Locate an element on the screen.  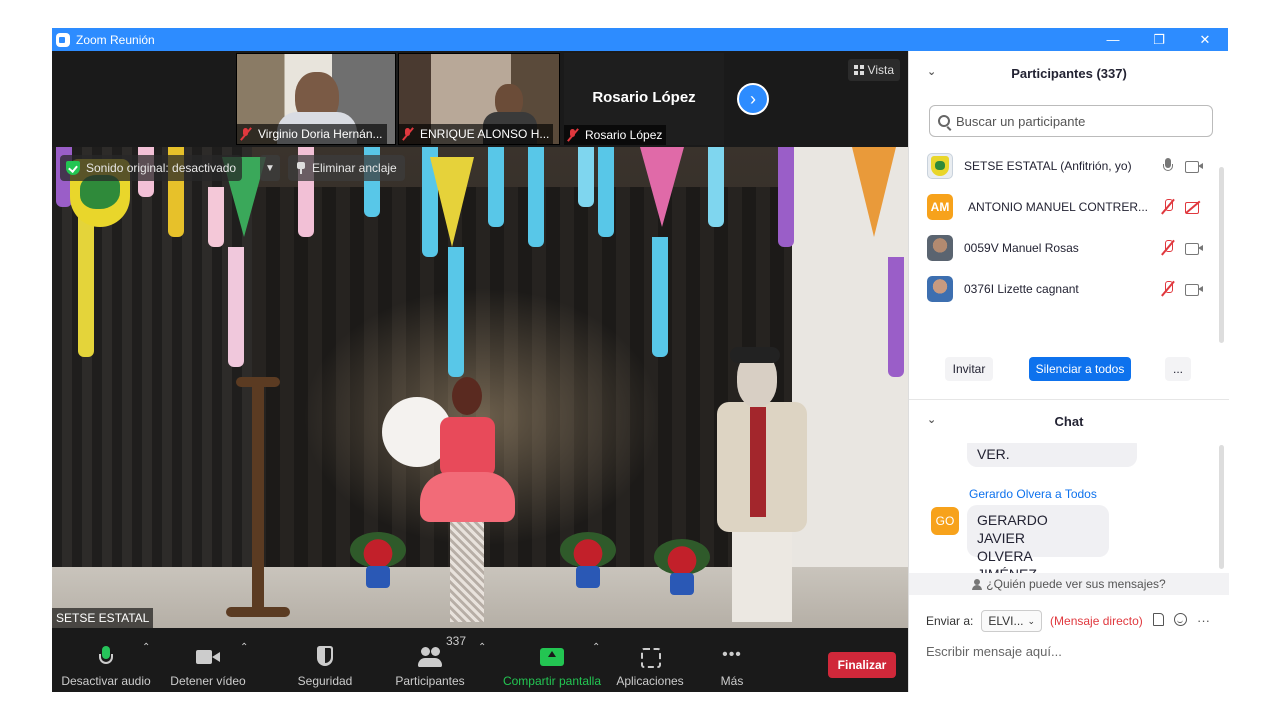
share-options-caret: ⌃ is located at coordinates (596, 647).